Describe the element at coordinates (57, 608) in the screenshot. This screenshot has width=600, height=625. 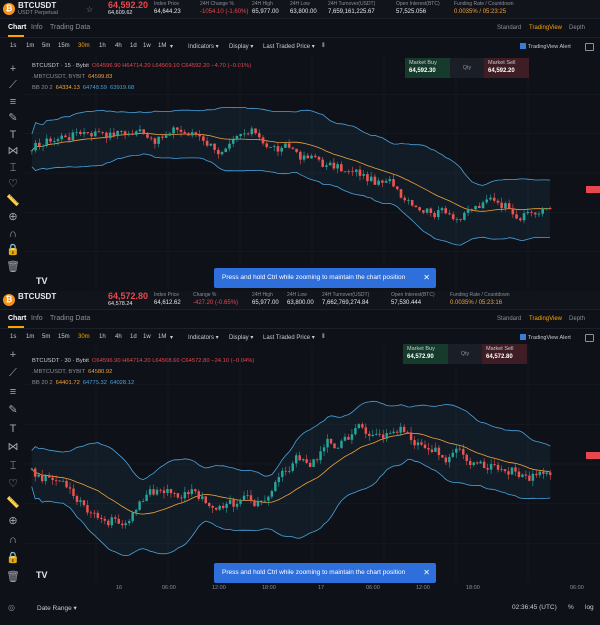
I see `date-range-button: Date Range ▾` at that location.